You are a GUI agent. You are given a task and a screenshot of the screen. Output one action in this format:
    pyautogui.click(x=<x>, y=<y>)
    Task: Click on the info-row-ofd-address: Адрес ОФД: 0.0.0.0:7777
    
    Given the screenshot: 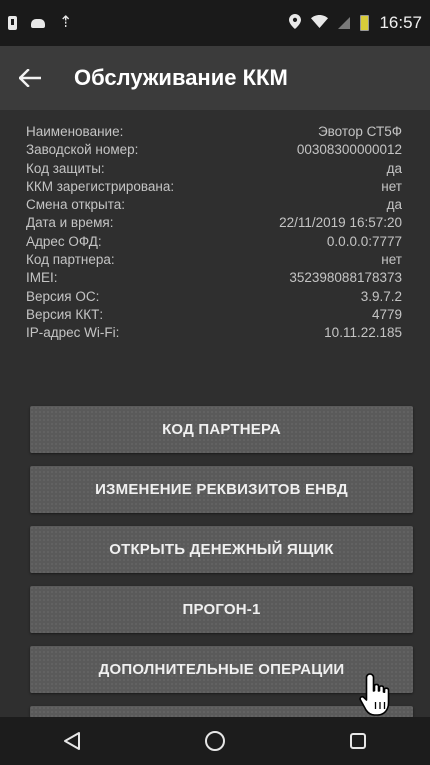 What is the action you would take?
    pyautogui.click(x=214, y=242)
    